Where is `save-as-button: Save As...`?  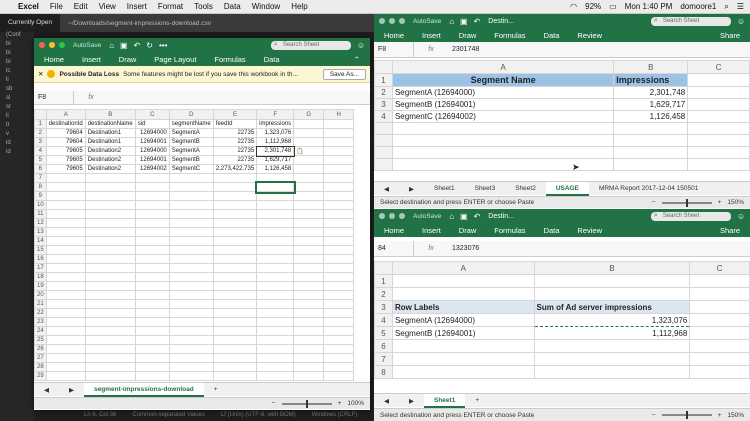 save-as-button: Save As... is located at coordinates (344, 74).